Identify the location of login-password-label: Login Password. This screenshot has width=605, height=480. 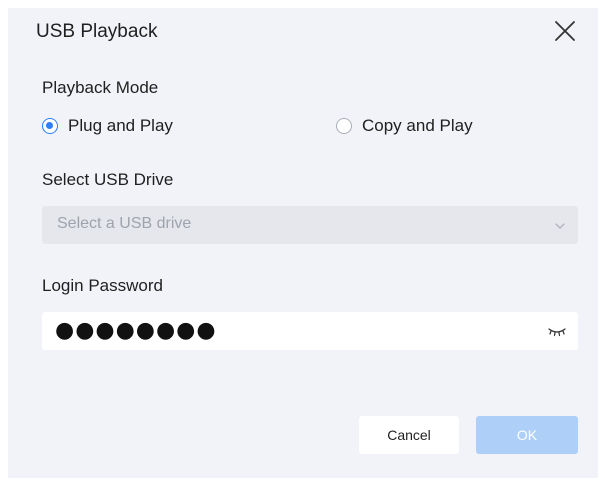
(102, 285).